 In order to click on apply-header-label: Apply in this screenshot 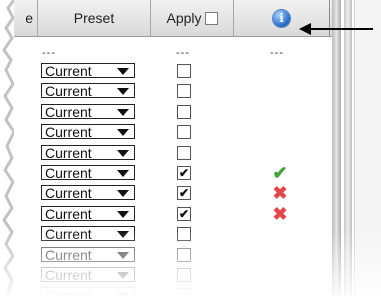, I will do `click(184, 18)`.